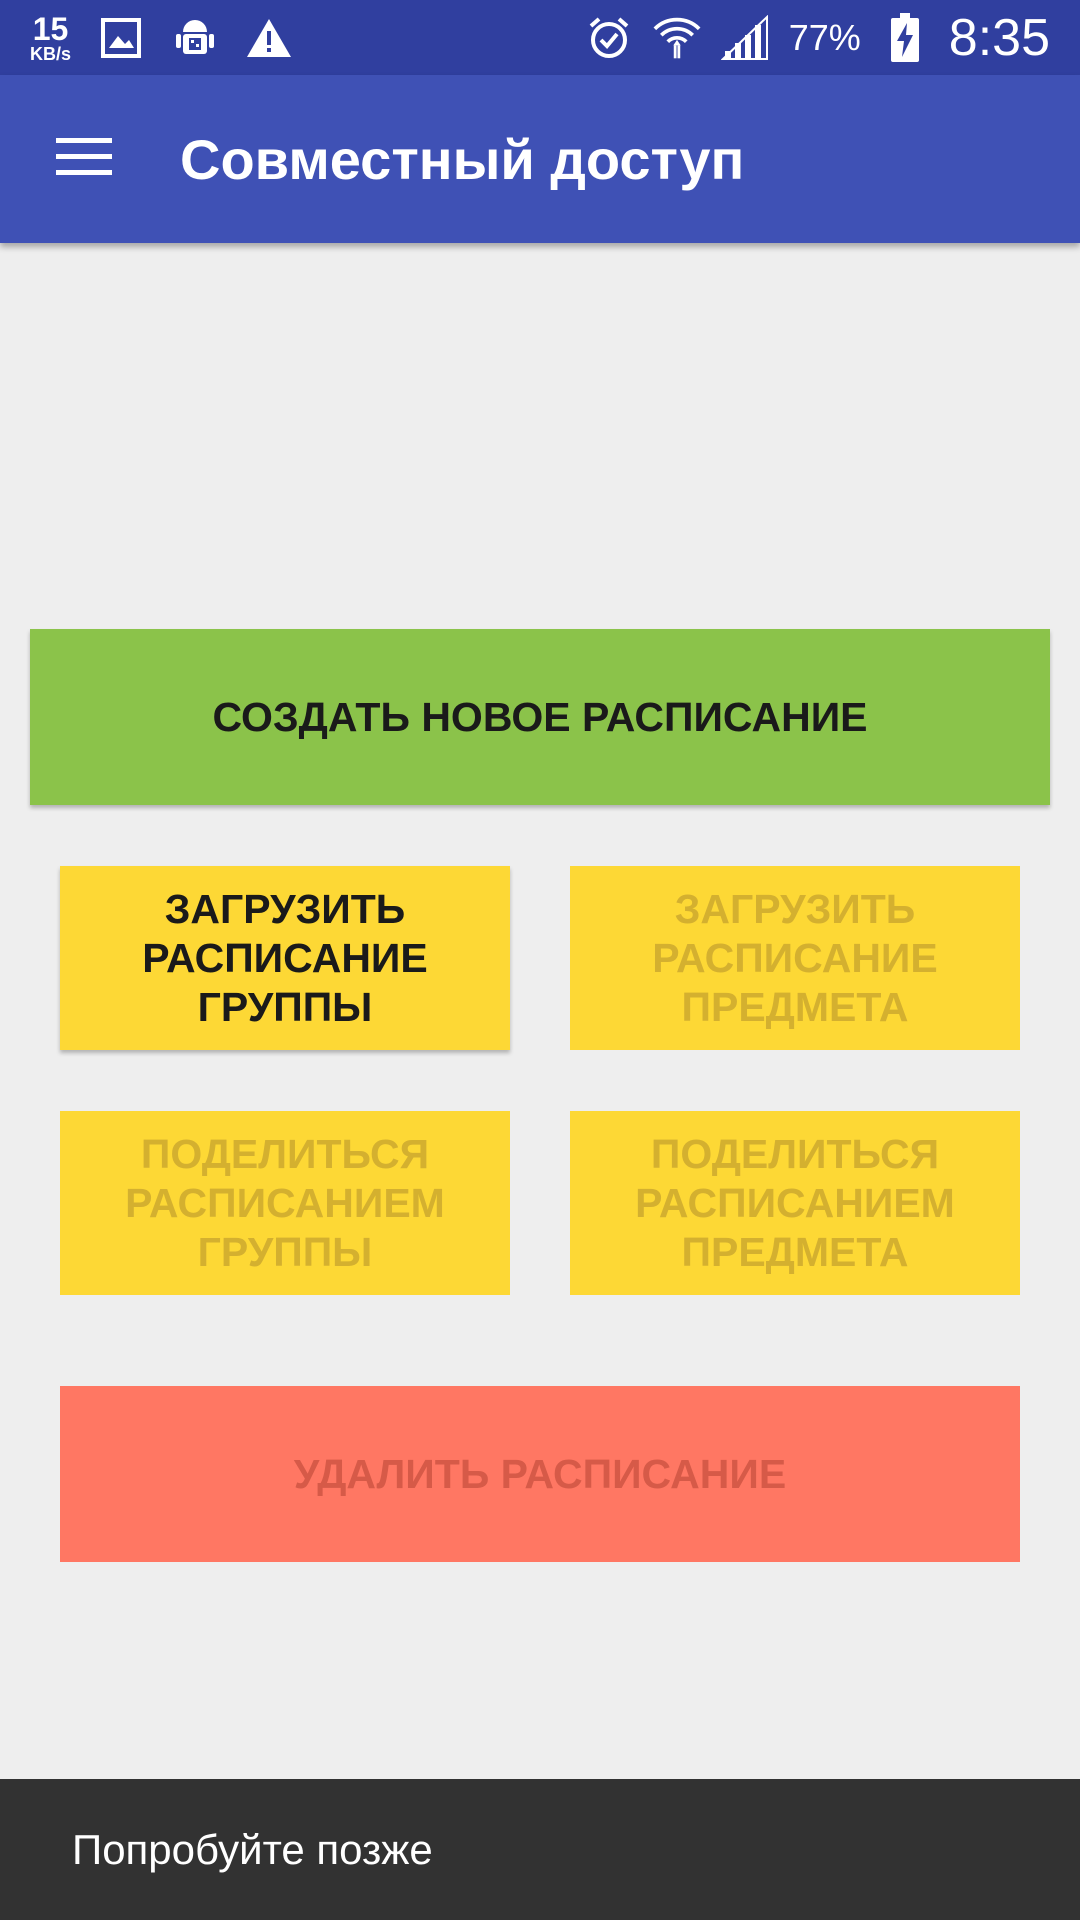 The width and height of the screenshot is (1080, 1920). I want to click on load-group-schedule-button: ЗАГРУЗИТЬ РАСПИСАНИЕ ГРУППЫ, so click(285, 958).